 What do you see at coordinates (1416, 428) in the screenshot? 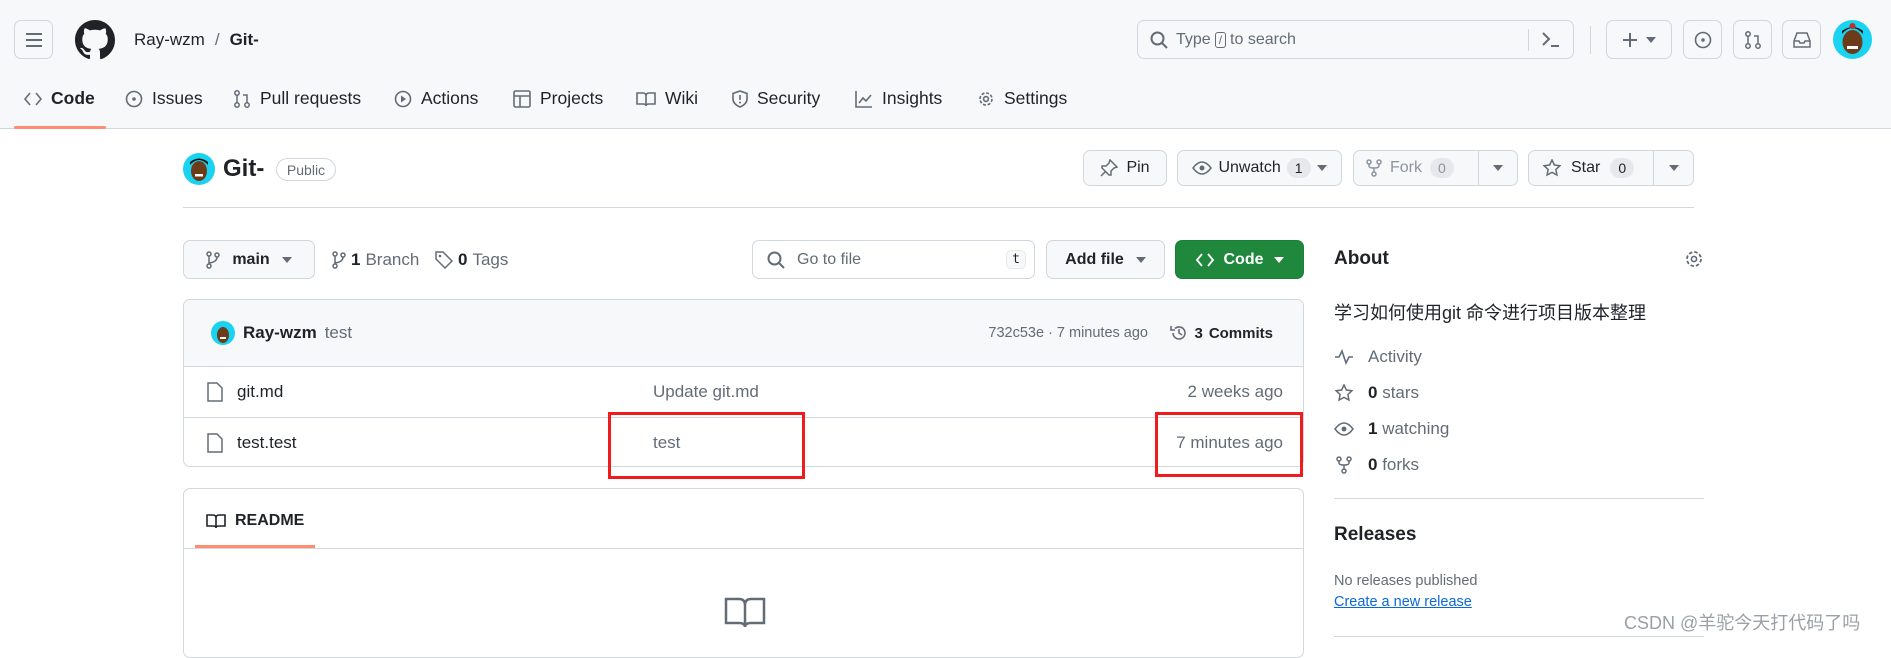
I see `watching-label: watching` at bounding box center [1416, 428].